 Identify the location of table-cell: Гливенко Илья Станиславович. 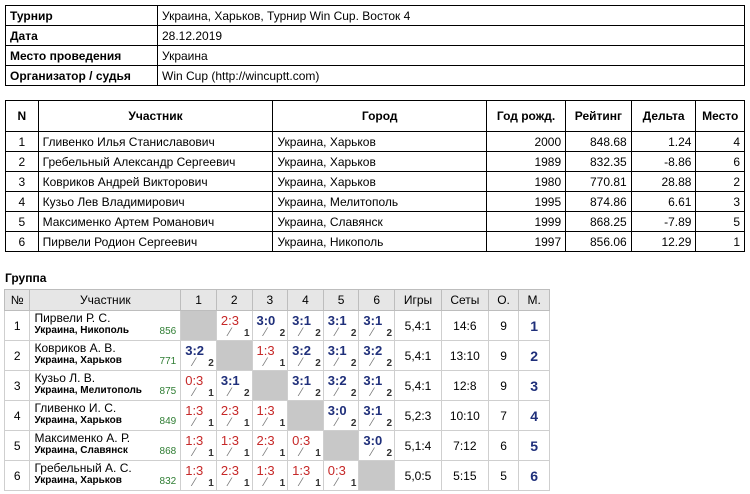
(155, 141).